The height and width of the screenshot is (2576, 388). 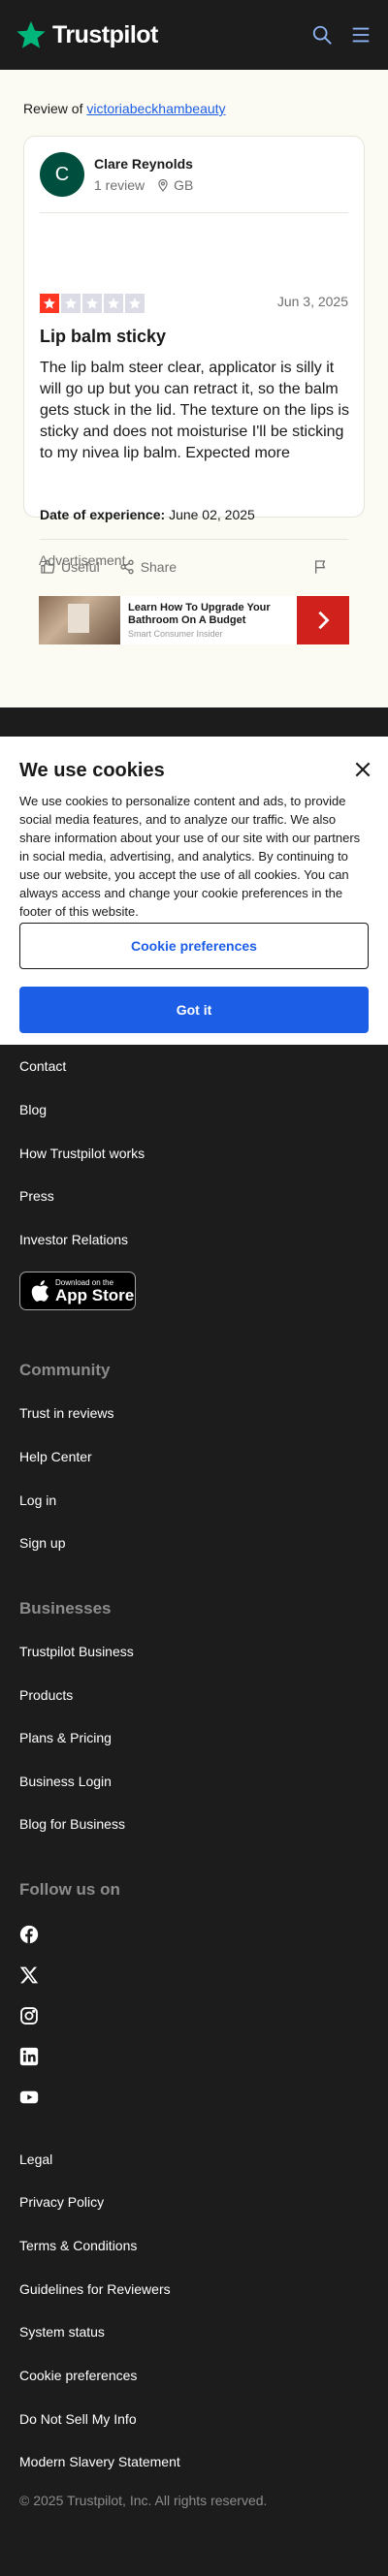 What do you see at coordinates (323, 620) in the screenshot?
I see `chevron-right-icon` at bounding box center [323, 620].